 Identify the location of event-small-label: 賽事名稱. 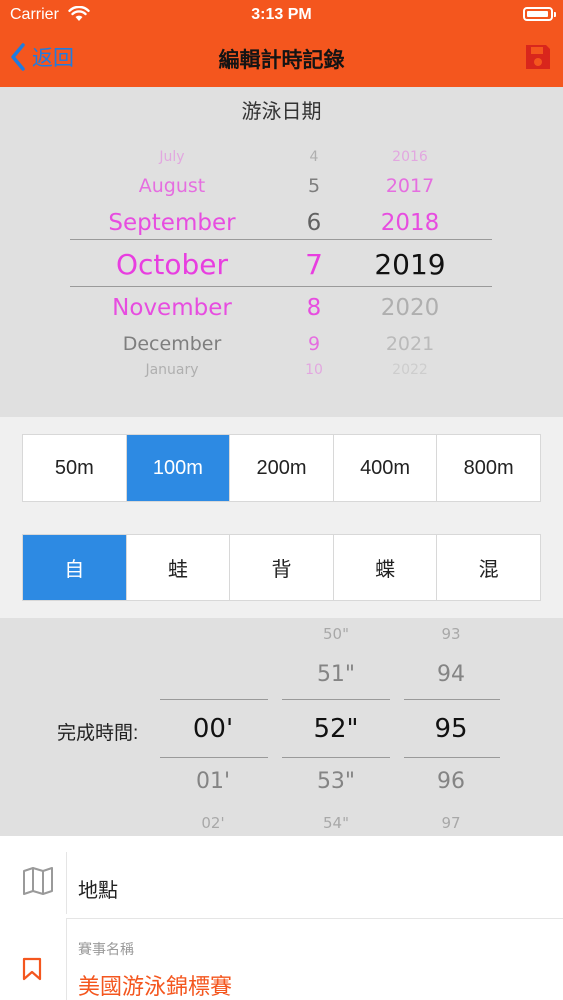
(106, 949).